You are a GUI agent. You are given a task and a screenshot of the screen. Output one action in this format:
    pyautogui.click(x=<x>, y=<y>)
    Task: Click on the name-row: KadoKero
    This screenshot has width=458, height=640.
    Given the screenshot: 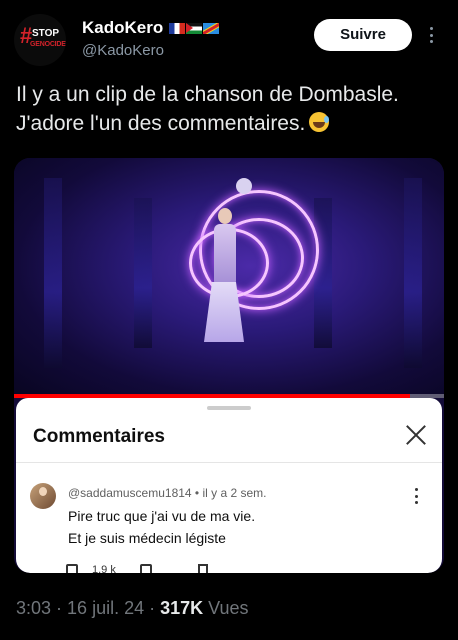 What is the action you would take?
    pyautogui.click(x=151, y=28)
    